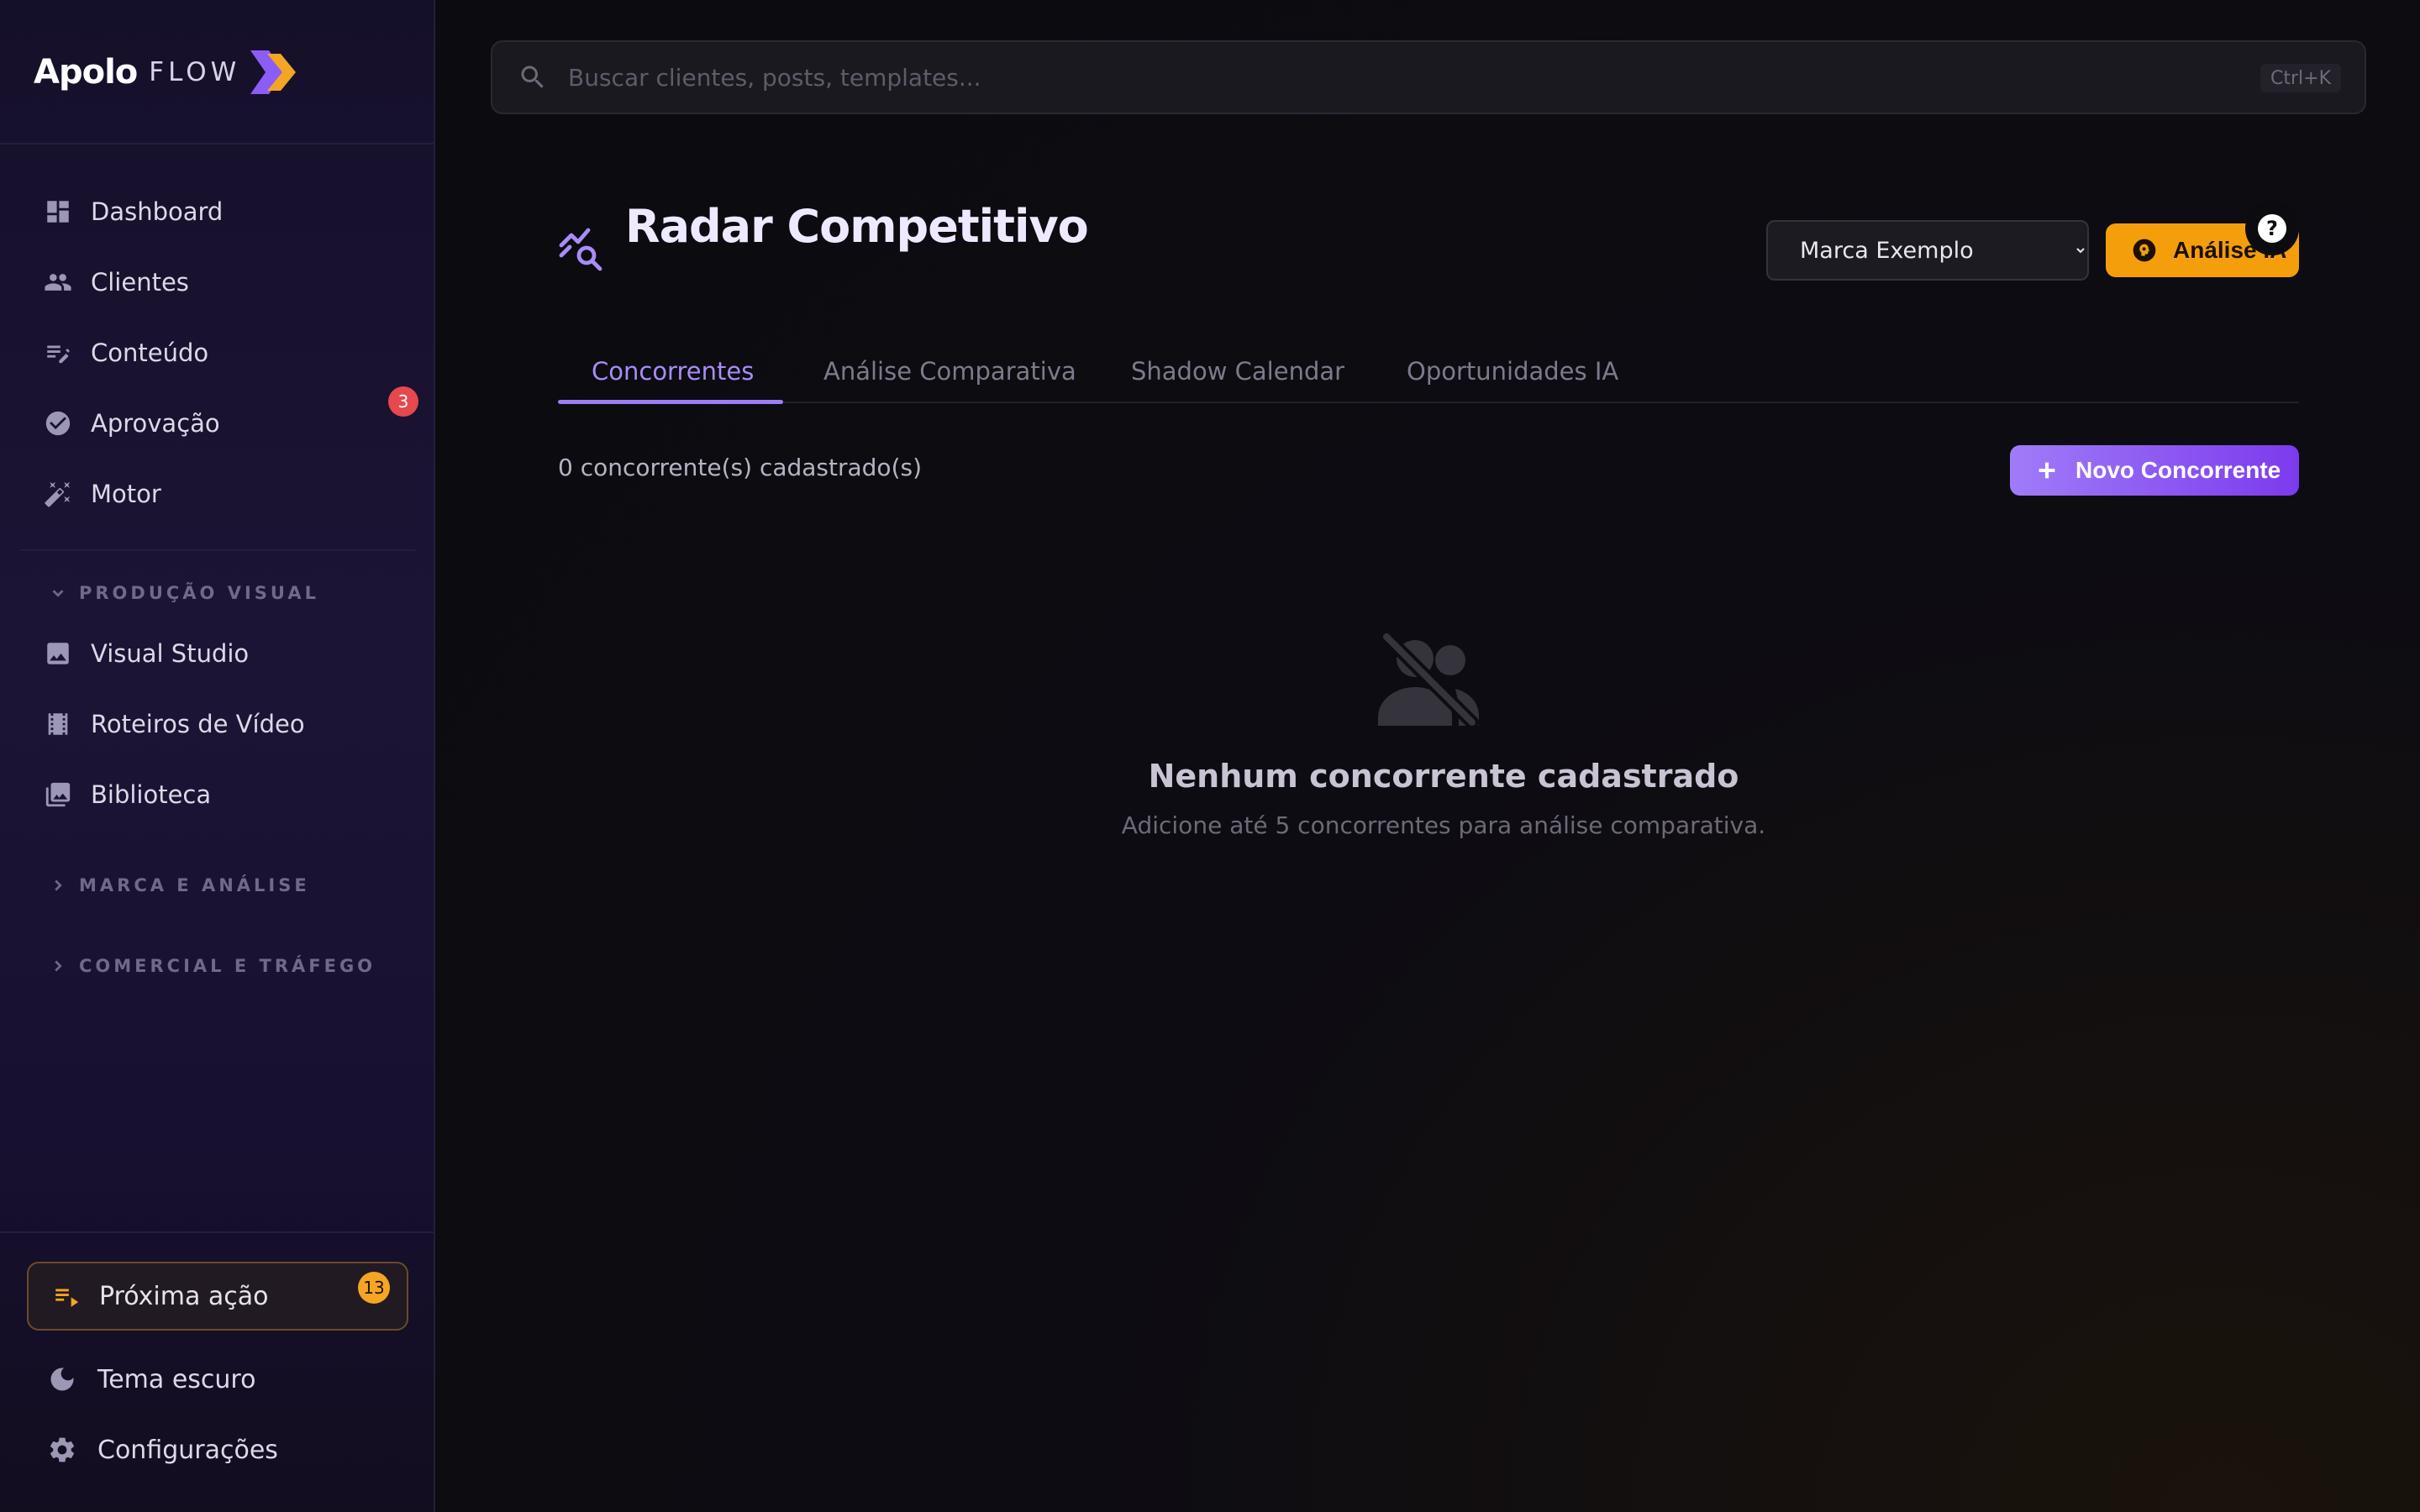 The image size is (2420, 1512). I want to click on help-icon: ?, so click(2272, 228).